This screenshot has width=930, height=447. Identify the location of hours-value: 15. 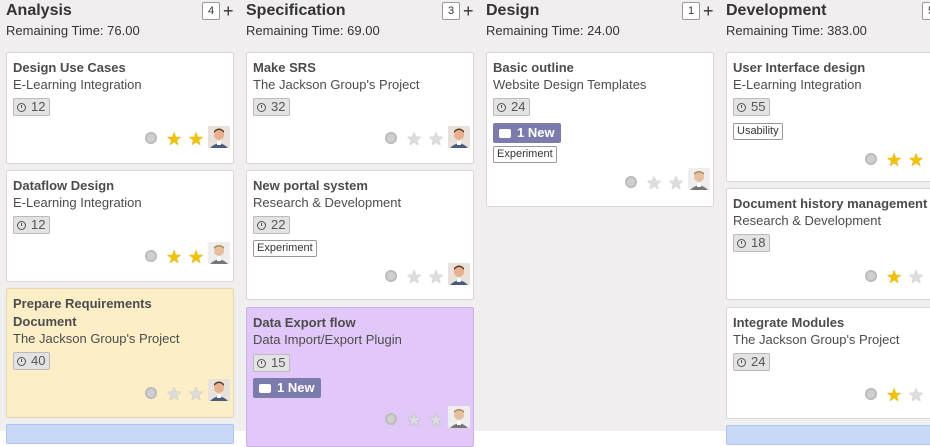
(278, 362).